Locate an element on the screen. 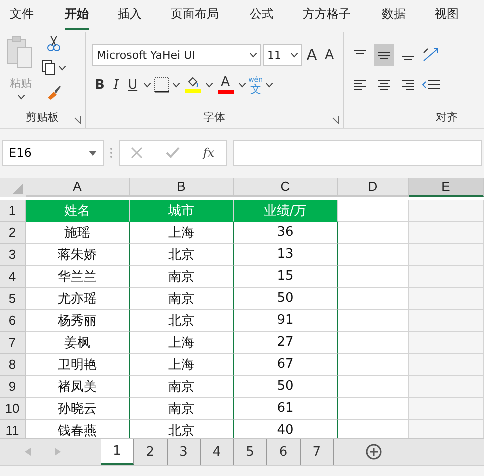 The height and width of the screenshot is (476, 484). row-header: 9 is located at coordinates (13, 387).